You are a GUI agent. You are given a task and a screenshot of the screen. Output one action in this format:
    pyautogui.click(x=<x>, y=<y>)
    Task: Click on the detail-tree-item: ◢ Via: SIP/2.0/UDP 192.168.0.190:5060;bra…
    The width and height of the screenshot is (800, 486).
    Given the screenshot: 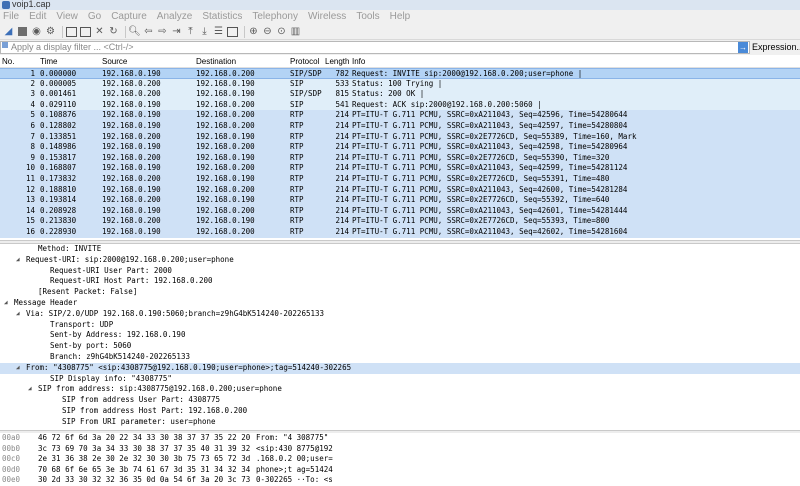 What is the action you would take?
    pyautogui.click(x=400, y=314)
    